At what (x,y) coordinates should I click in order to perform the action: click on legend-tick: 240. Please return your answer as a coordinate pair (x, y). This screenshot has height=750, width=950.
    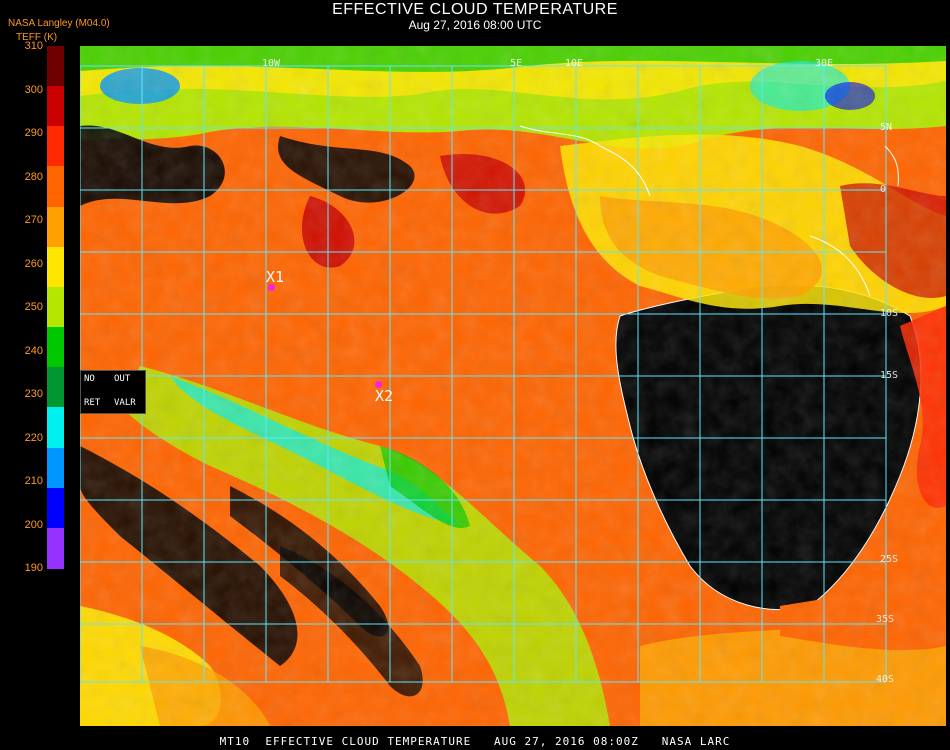
    Looking at the image, I should click on (33, 350).